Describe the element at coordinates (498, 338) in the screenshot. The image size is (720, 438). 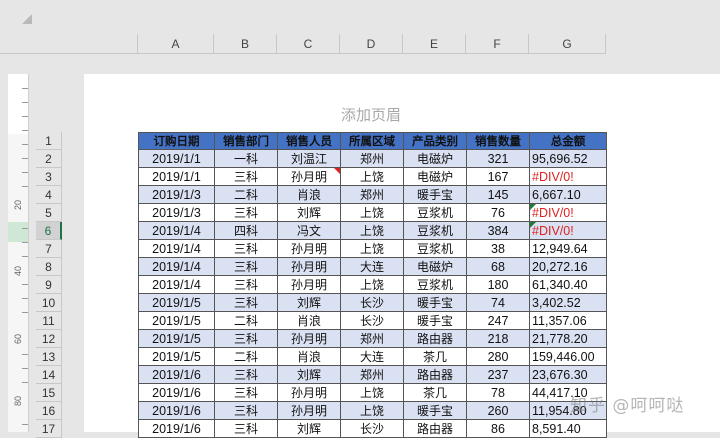
I see `cell-quantity: 218` at that location.